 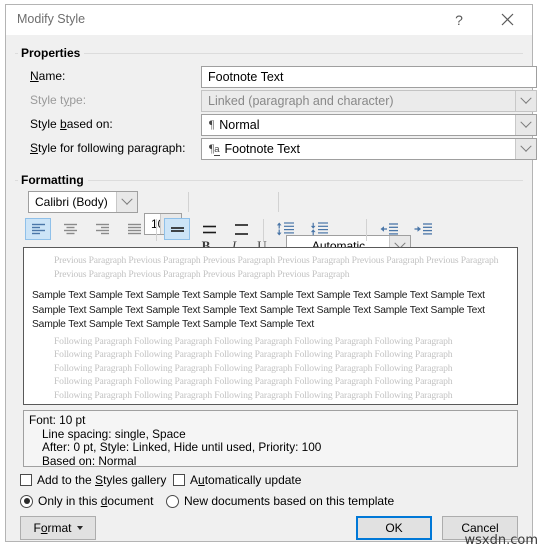 I want to click on paragraph-toolbar, so click(x=269, y=230).